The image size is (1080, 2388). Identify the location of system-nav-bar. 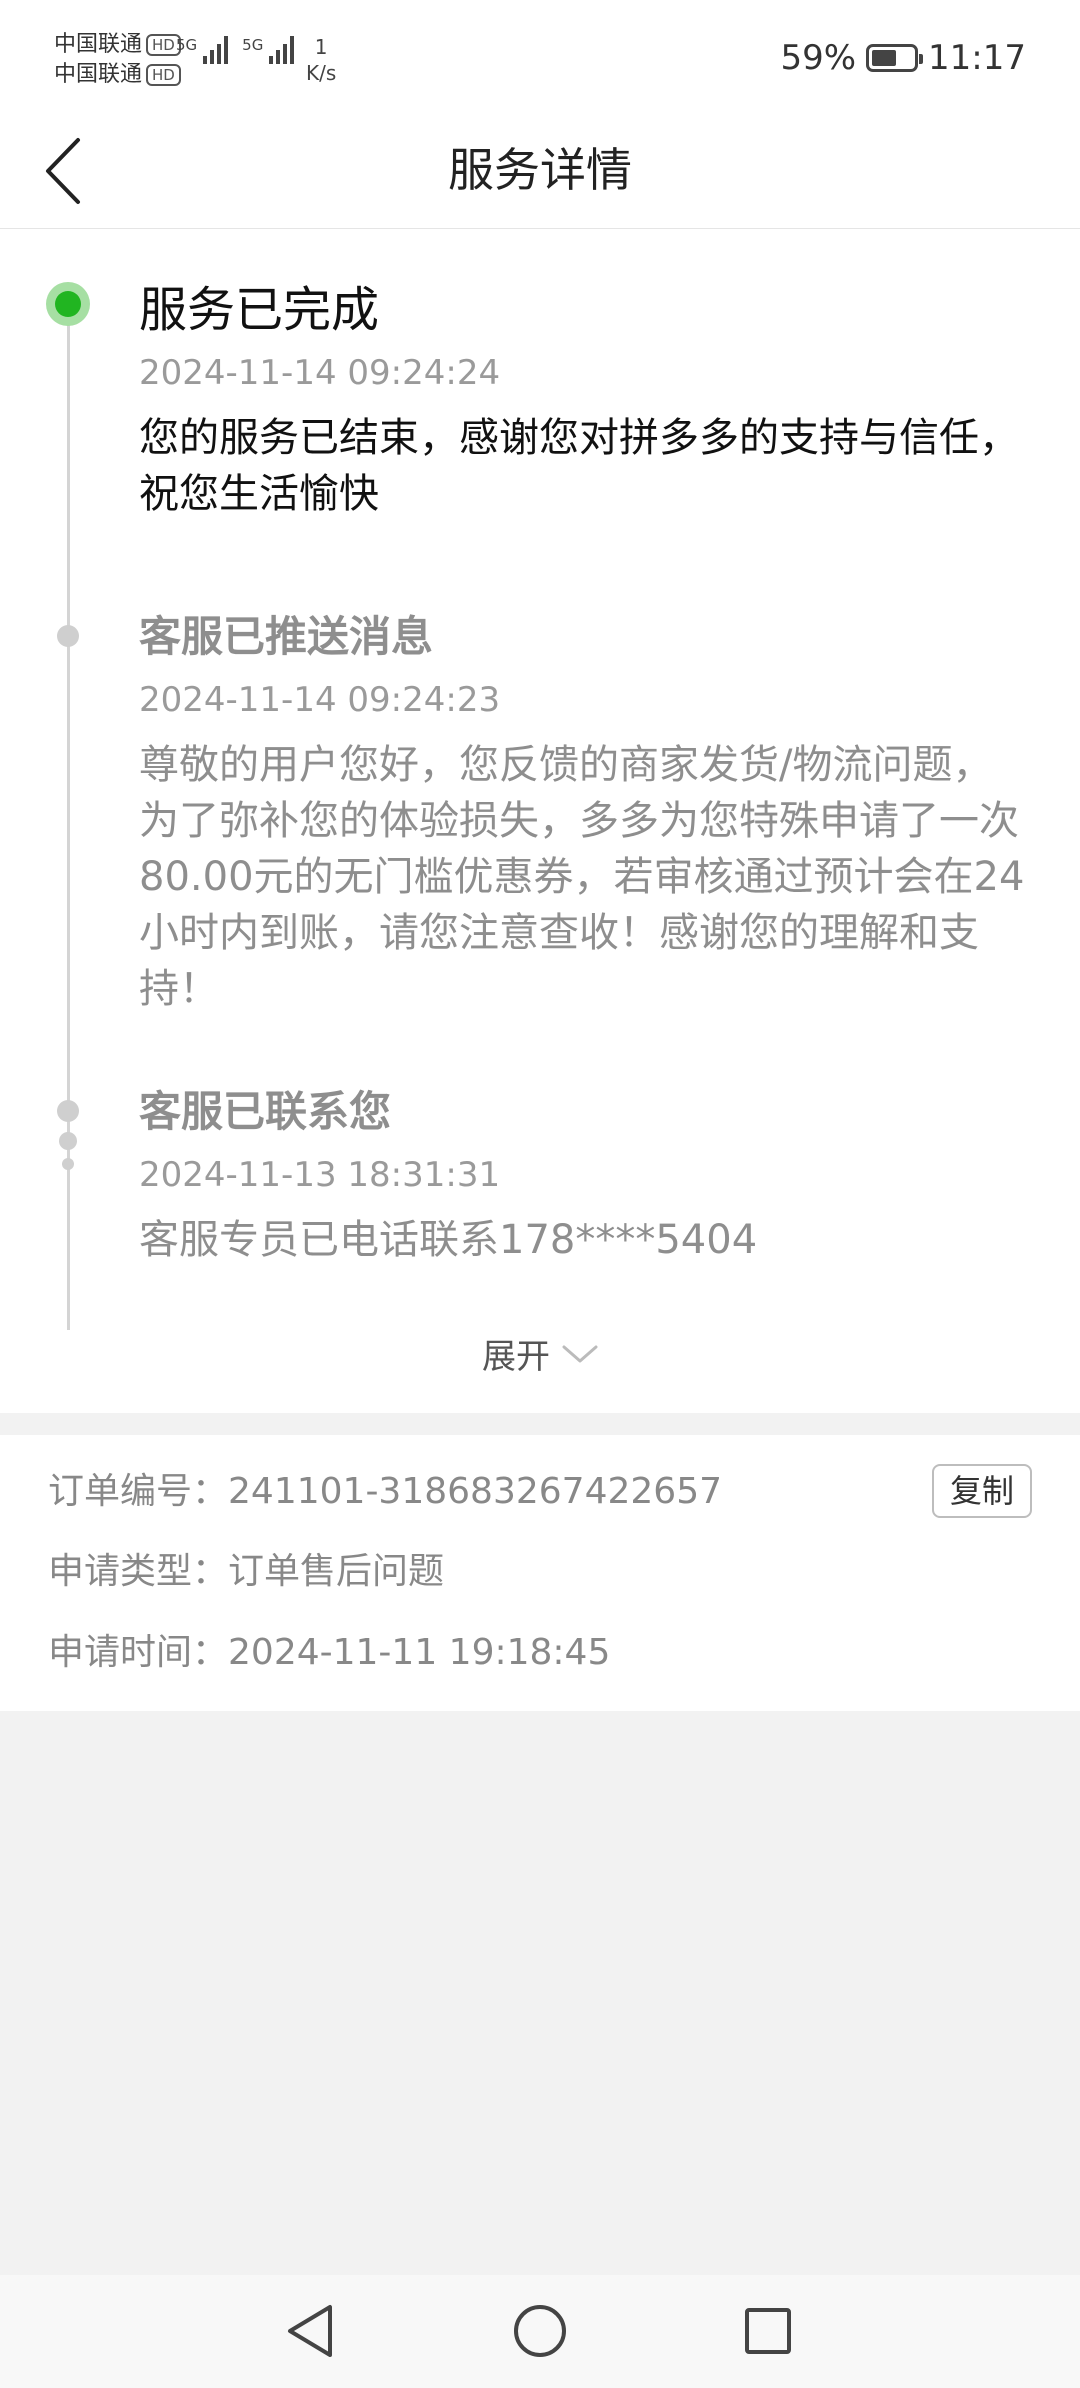
(540, 2331).